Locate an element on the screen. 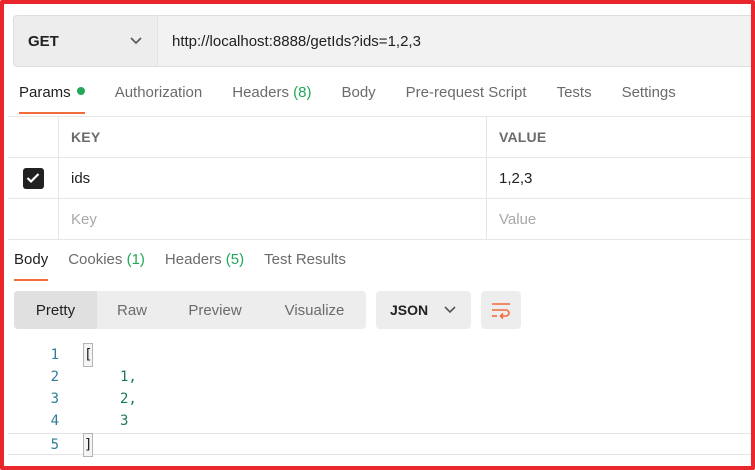 This screenshot has height=470, width=755. table-row-empty: Key Value is located at coordinates (379, 219).